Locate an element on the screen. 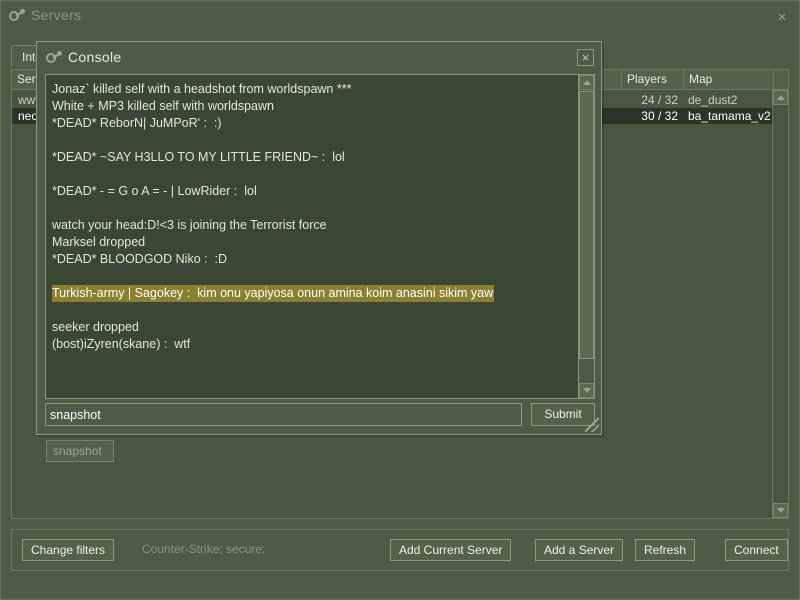 This screenshot has width=800, height=600. filter-description: Counter-Strike; secure; is located at coordinates (204, 549).